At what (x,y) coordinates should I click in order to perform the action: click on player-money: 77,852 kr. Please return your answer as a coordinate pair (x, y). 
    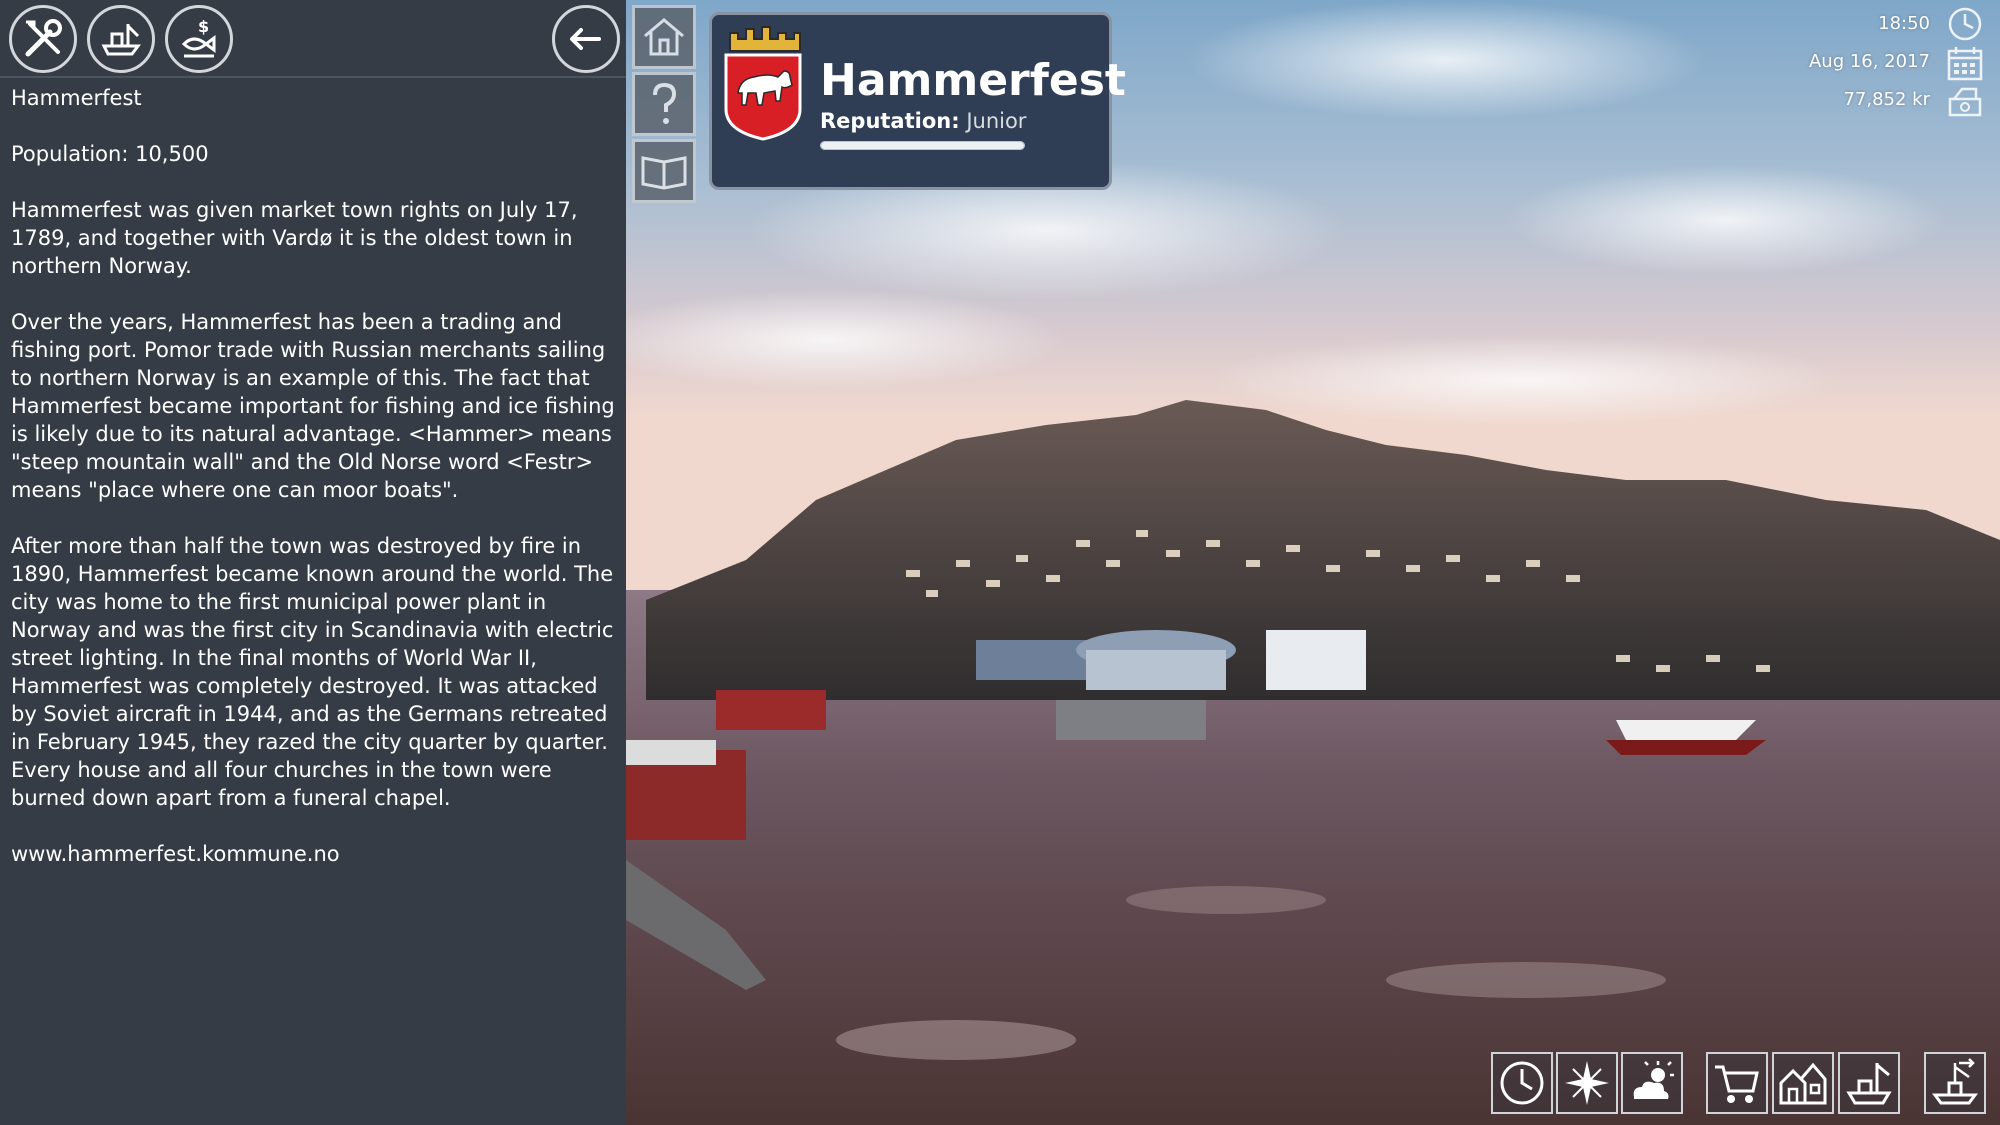
    Looking at the image, I should click on (1886, 99).